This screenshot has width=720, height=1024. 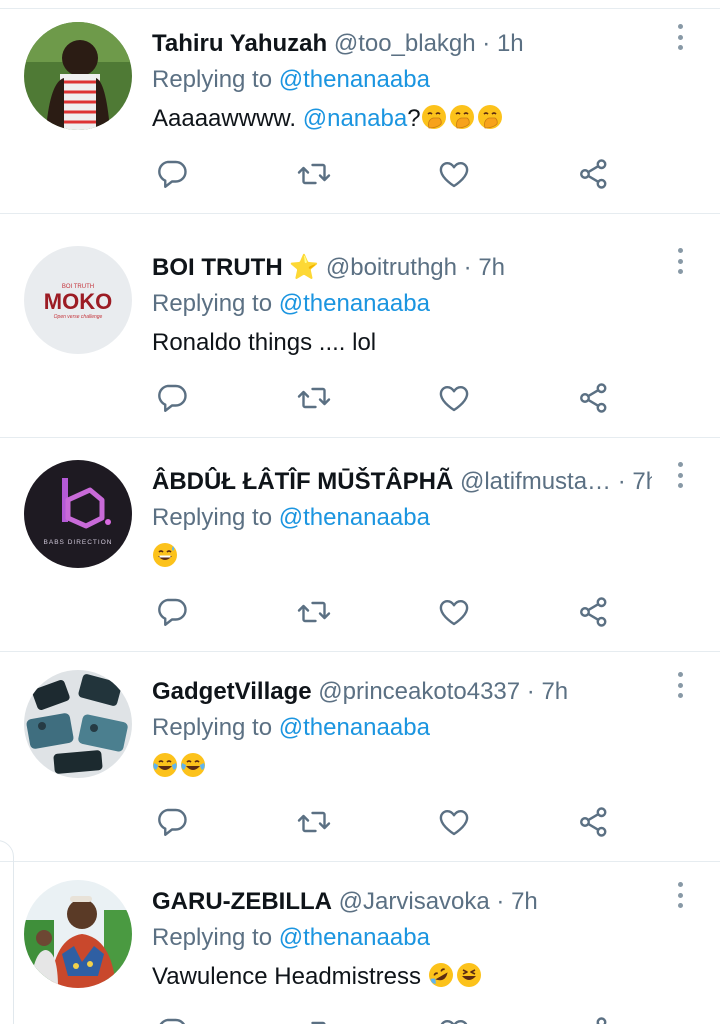 I want to click on tweet-text-after: ?, so click(x=414, y=118).